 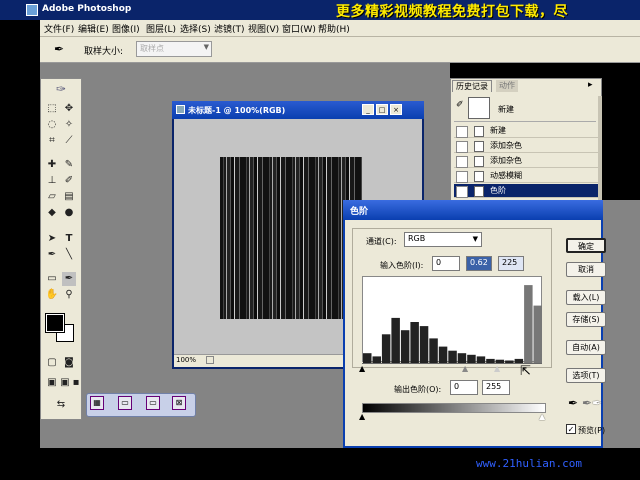 What do you see at coordinates (52, 279) in the screenshot?
I see `notes-tool-icon: ▭` at bounding box center [52, 279].